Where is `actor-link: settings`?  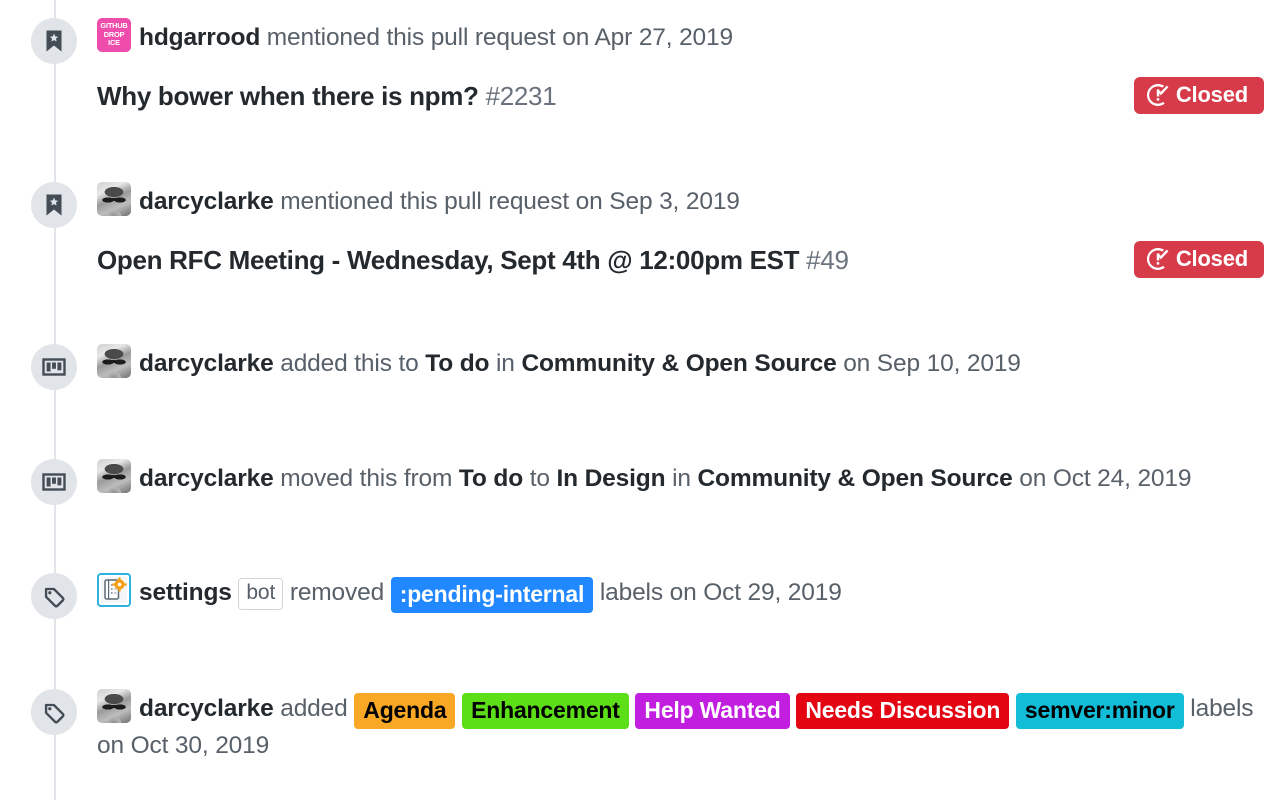 actor-link: settings is located at coordinates (185, 592).